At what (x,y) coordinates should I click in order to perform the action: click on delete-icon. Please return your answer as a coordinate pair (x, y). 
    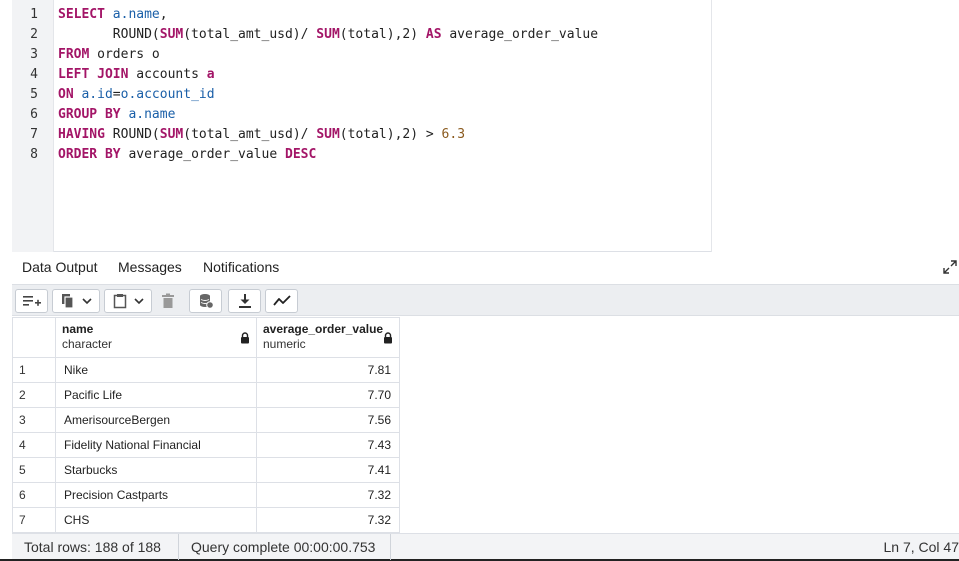
    Looking at the image, I should click on (168, 300).